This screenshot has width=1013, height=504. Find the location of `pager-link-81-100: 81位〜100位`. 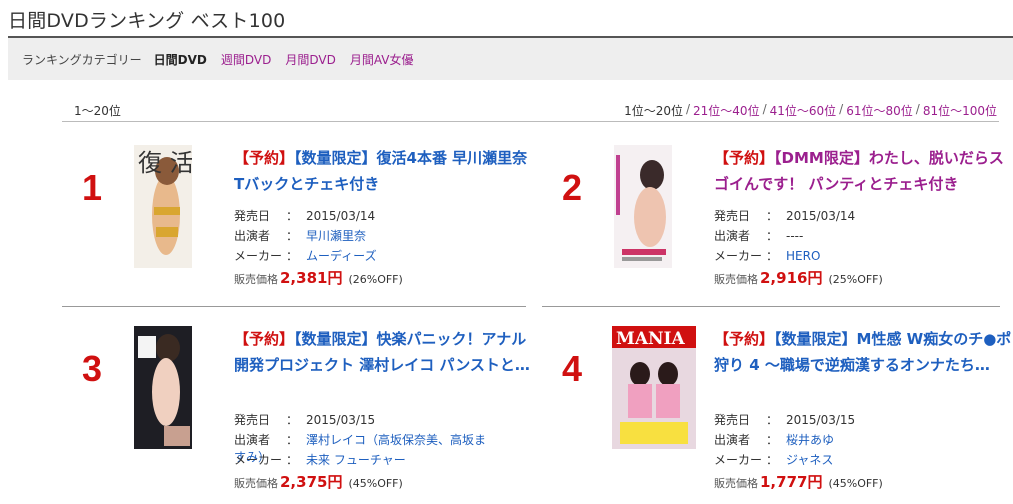

pager-link-81-100: 81位〜100位 is located at coordinates (960, 110).